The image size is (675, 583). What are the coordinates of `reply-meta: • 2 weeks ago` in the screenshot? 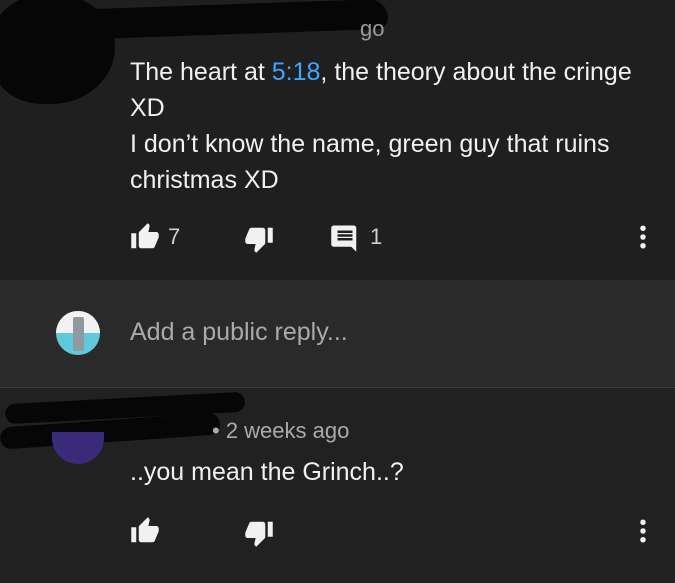 It's located at (281, 430).